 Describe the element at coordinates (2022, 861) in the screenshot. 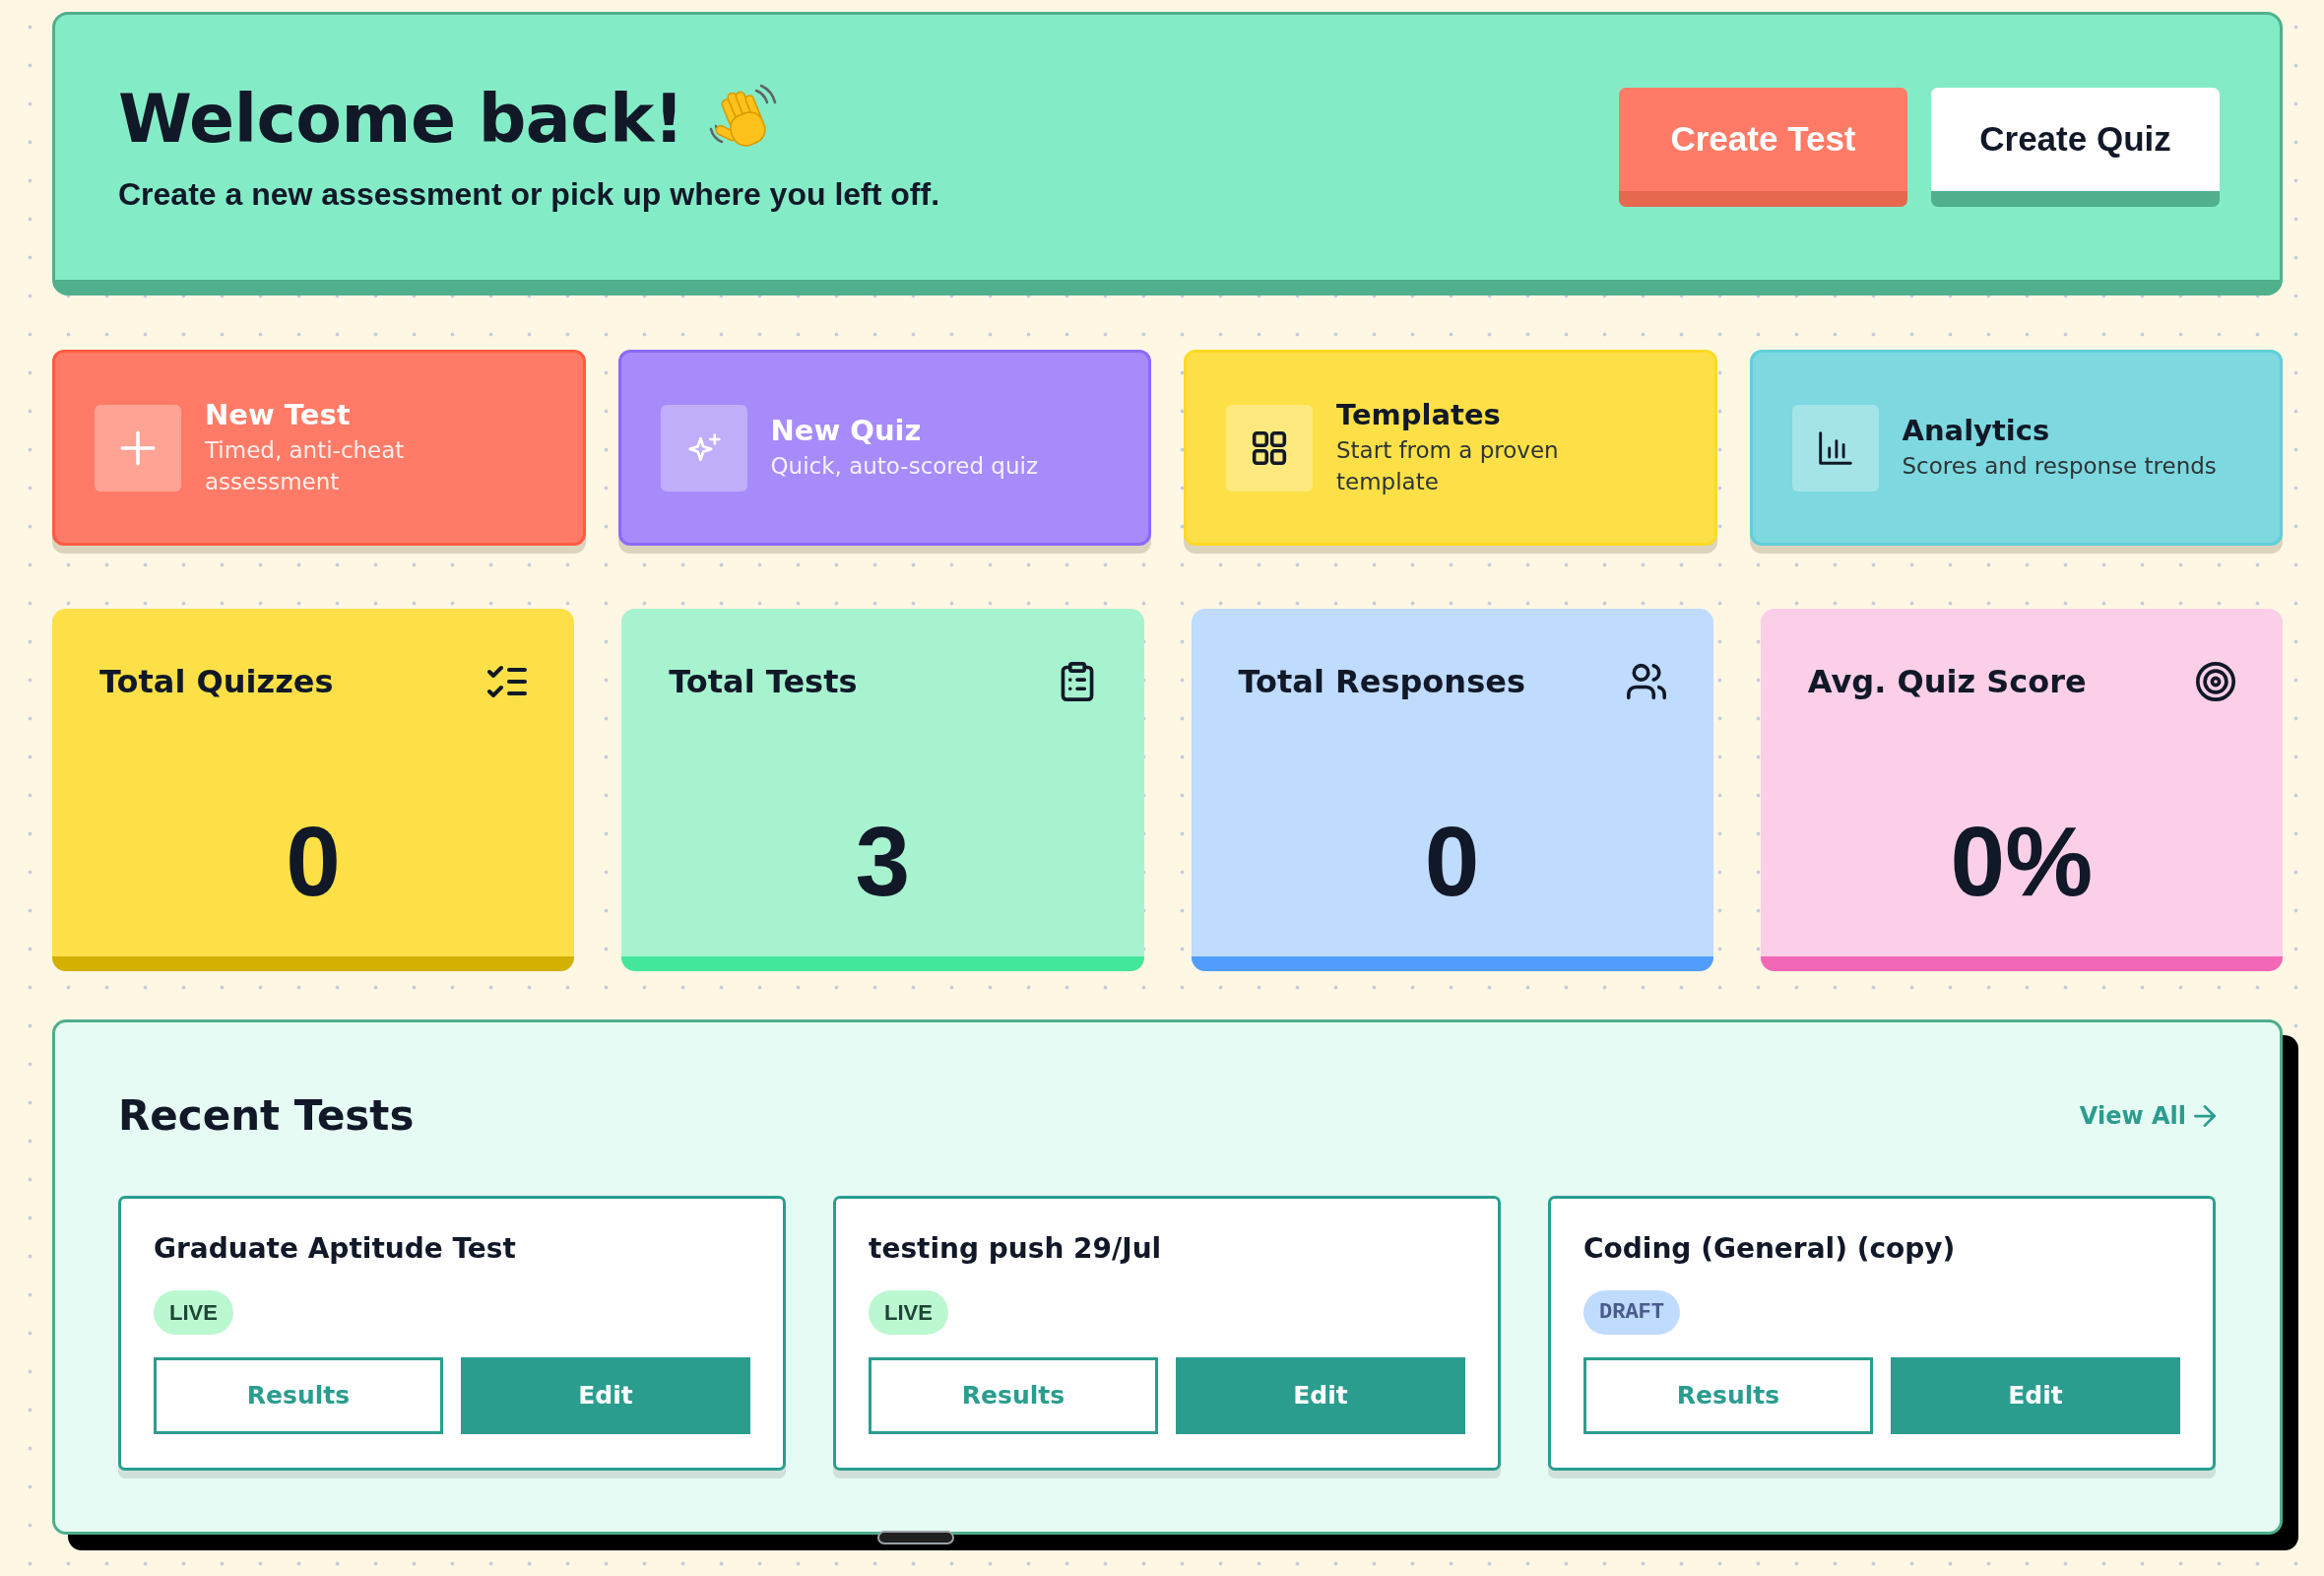

I see `stat-value: 0%` at that location.